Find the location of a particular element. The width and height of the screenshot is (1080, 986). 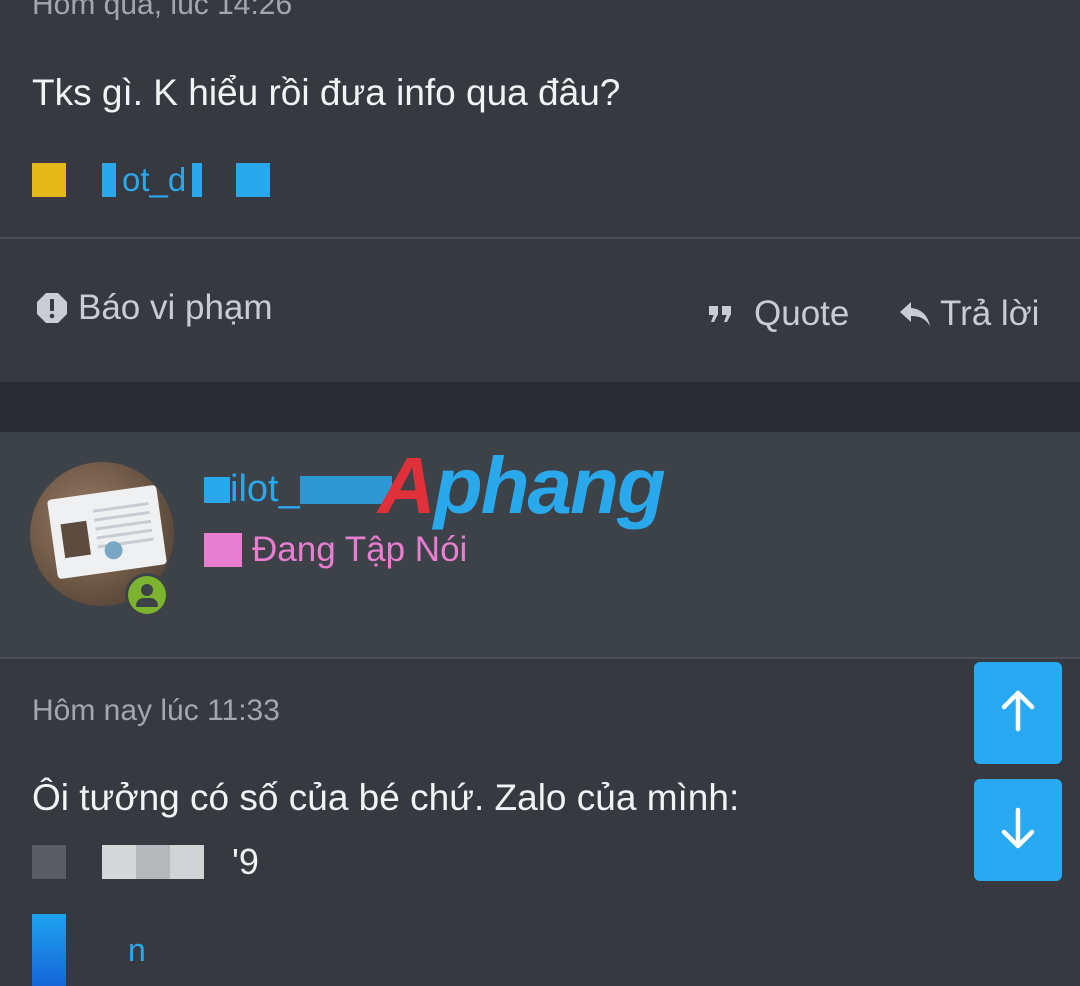

arrow-down-icon is located at coordinates (1018, 830).